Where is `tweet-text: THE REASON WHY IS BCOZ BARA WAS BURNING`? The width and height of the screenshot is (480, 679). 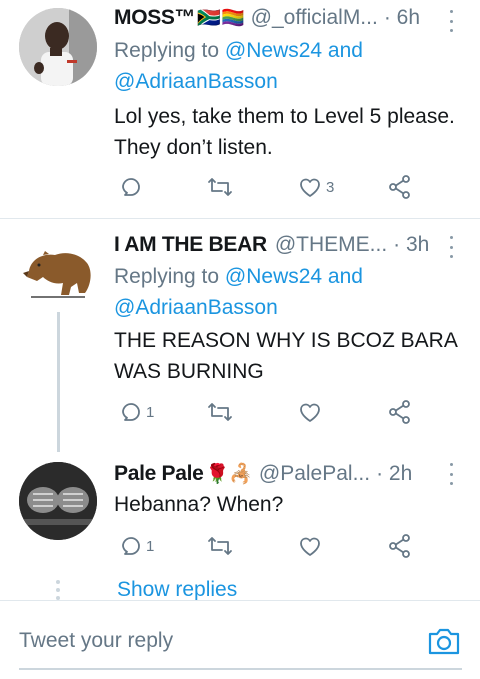 tweet-text: THE REASON WHY IS BCOZ BARA WAS BURNING is located at coordinates (289, 356).